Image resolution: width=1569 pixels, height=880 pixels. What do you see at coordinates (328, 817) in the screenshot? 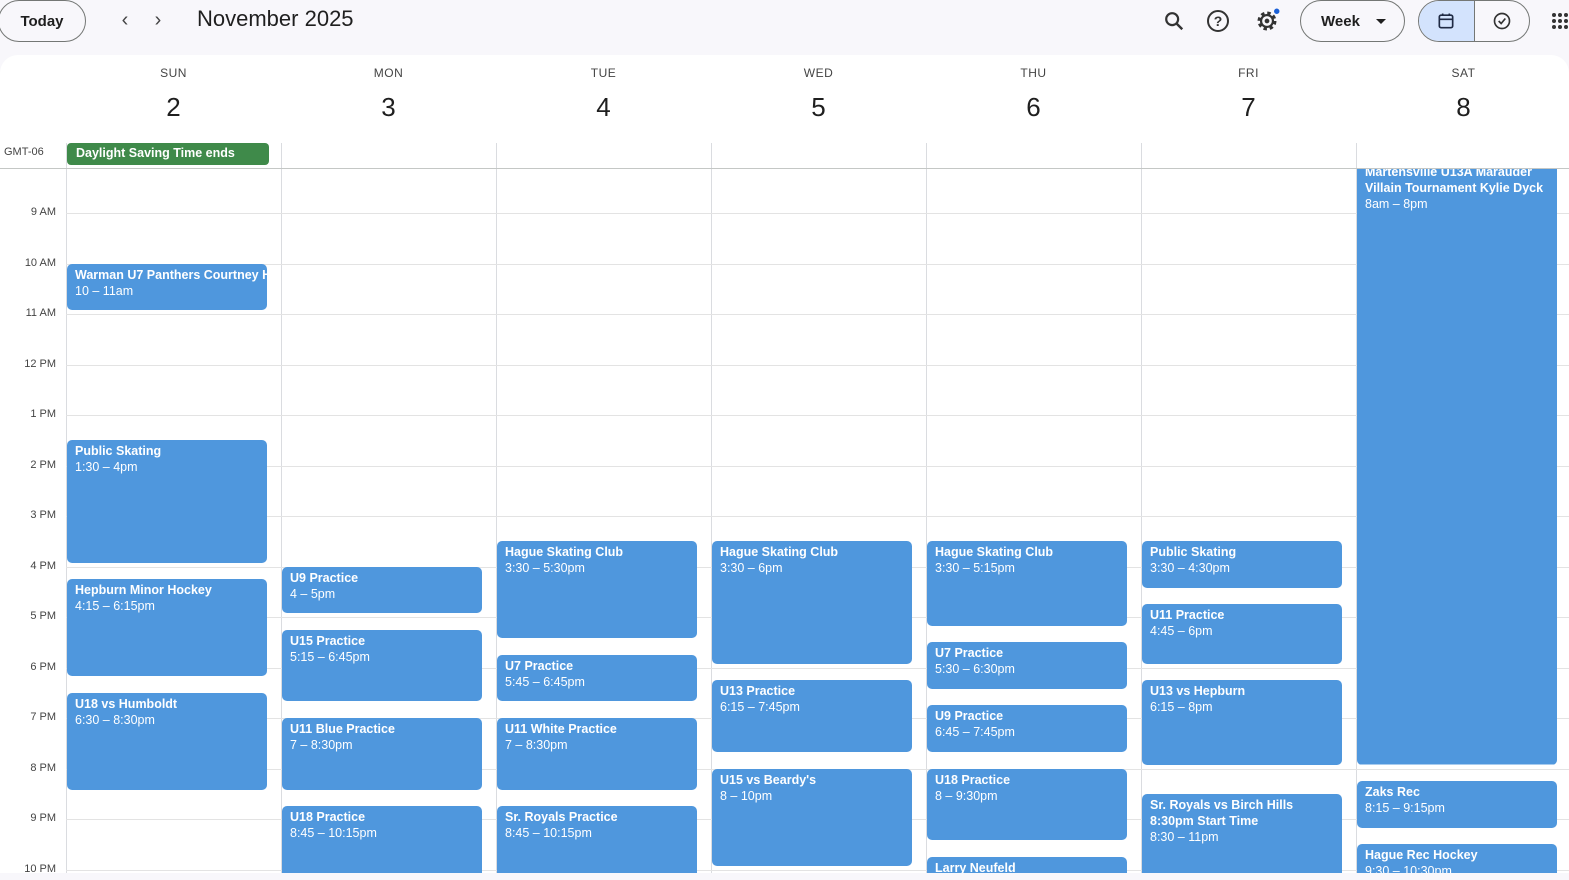
I see `event-title: U18 Practice` at bounding box center [328, 817].